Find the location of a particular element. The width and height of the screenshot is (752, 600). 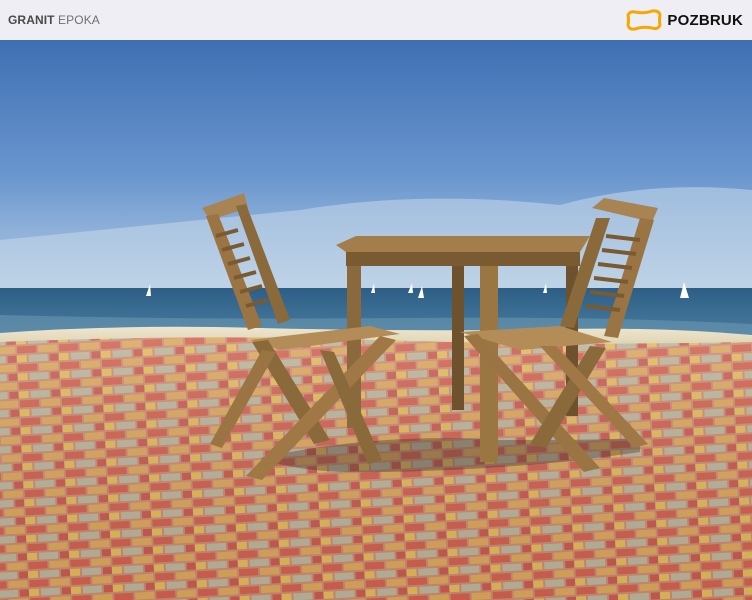

product-line: GRANIT is located at coordinates (31, 20).